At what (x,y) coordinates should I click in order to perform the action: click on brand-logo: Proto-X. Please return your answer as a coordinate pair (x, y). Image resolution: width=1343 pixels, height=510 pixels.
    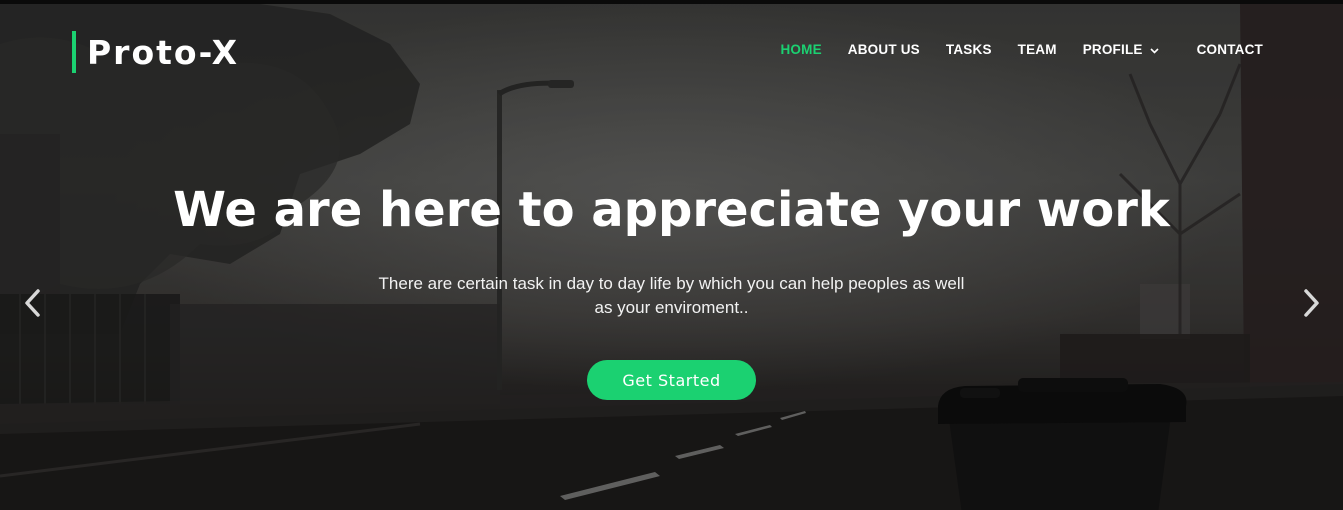
    Looking at the image, I should click on (155, 52).